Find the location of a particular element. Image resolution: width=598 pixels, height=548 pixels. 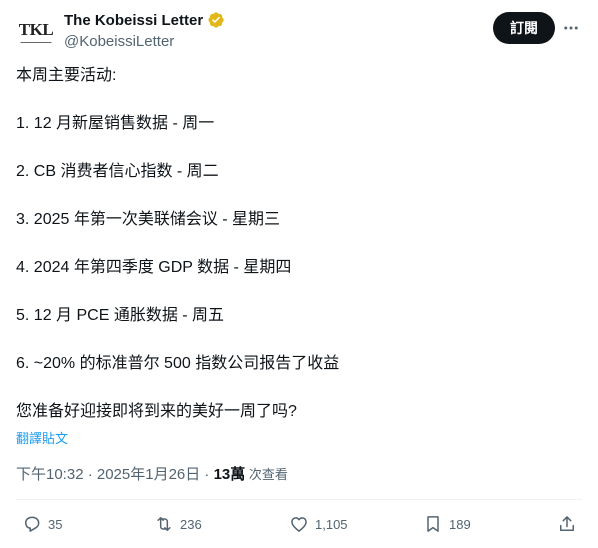

share-icon is located at coordinates (567, 523).